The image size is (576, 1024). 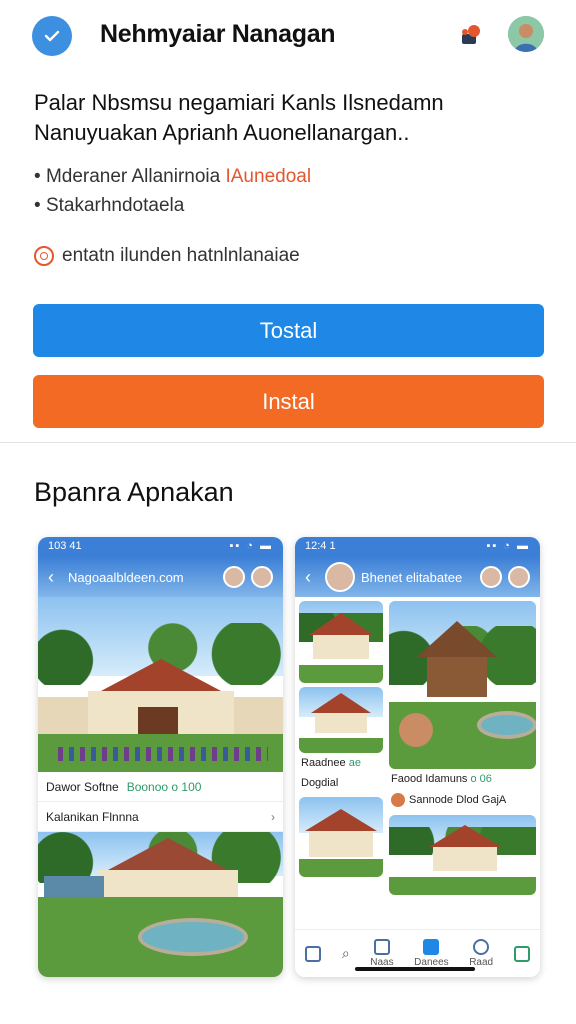 I want to click on home-indicator, so click(x=415, y=969).